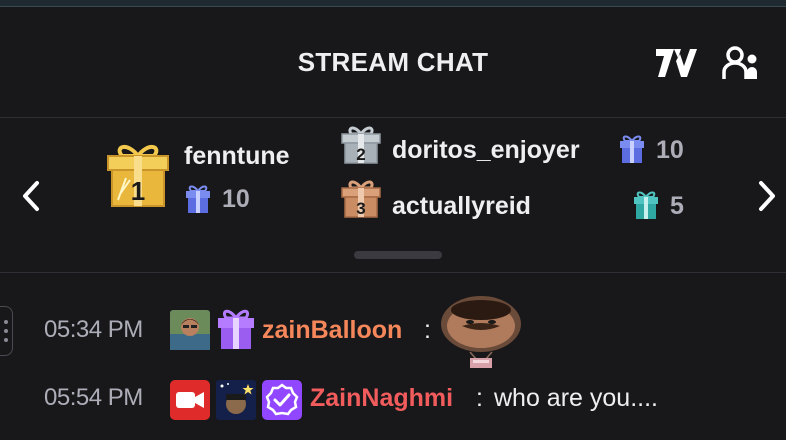 The height and width of the screenshot is (440, 786). Describe the element at coordinates (236, 400) in the screenshot. I see `night-sky-avatar` at that location.